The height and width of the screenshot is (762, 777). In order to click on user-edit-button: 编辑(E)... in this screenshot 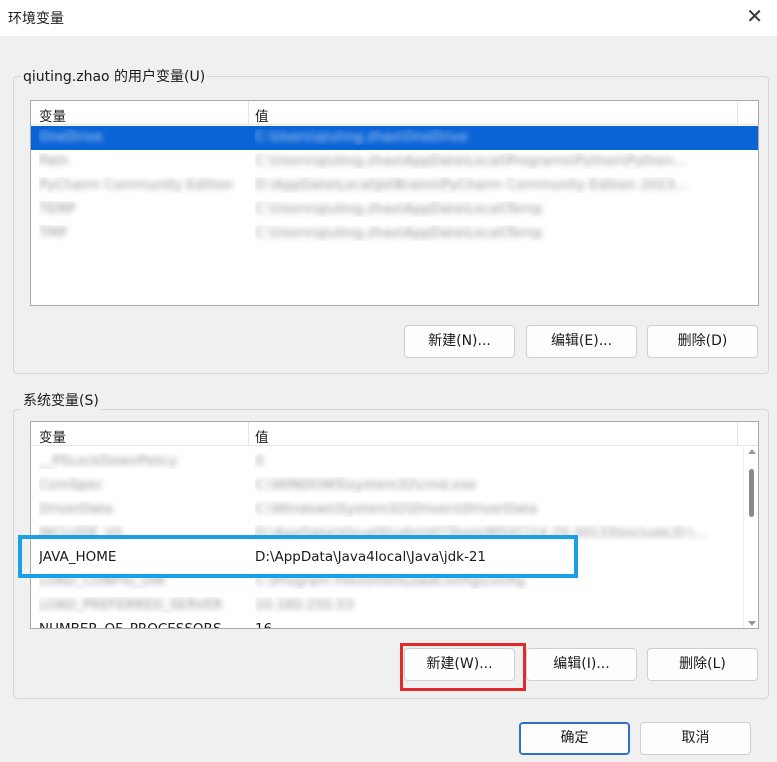, I will do `click(581, 341)`.